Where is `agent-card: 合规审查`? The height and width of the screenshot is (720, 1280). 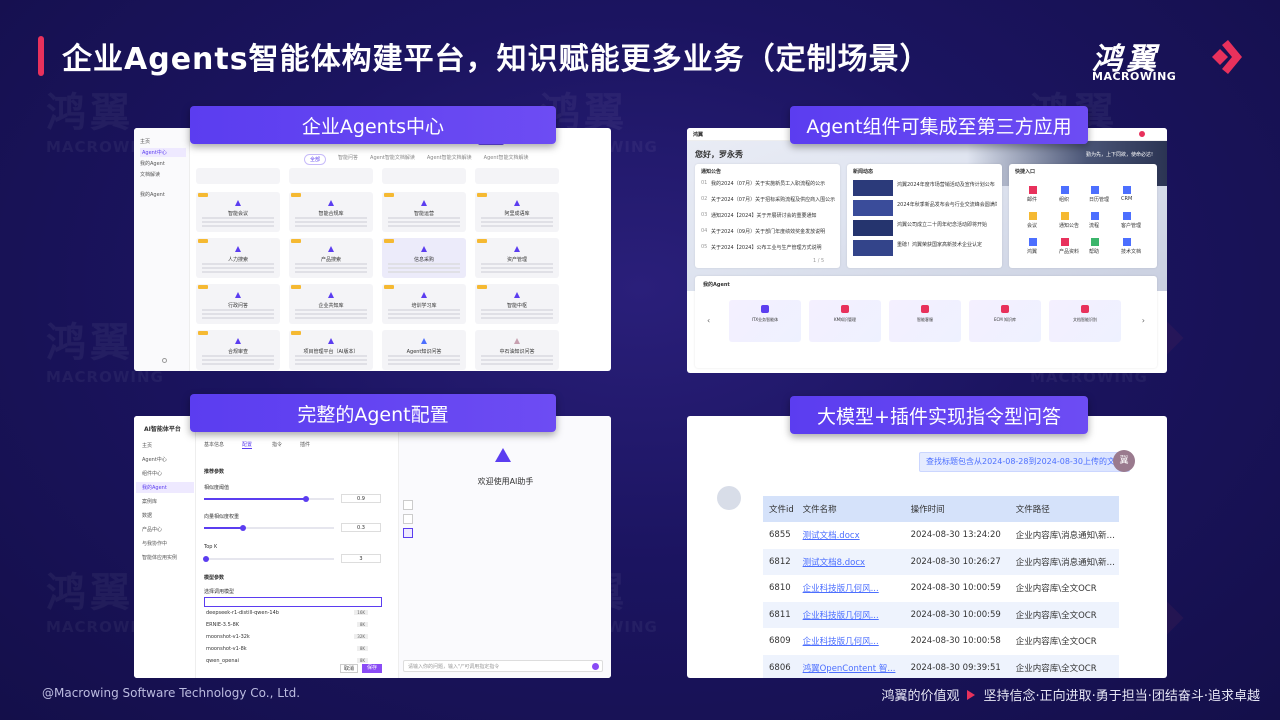
agent-card: 合规审查 is located at coordinates (238, 350).